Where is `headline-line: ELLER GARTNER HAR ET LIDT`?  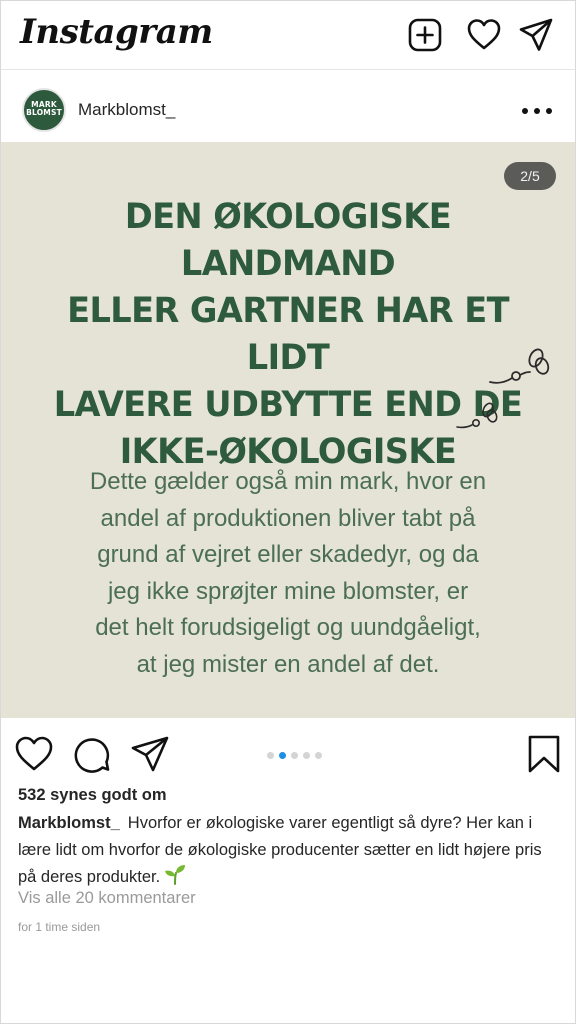 headline-line: ELLER GARTNER HAR ET LIDT is located at coordinates (288, 334).